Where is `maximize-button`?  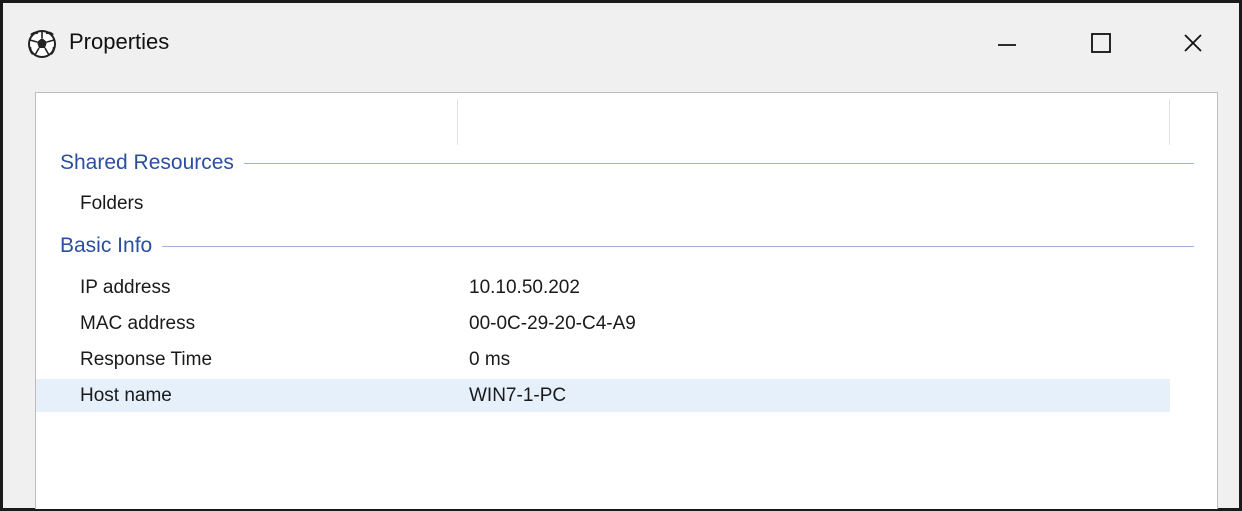 maximize-button is located at coordinates (1101, 43).